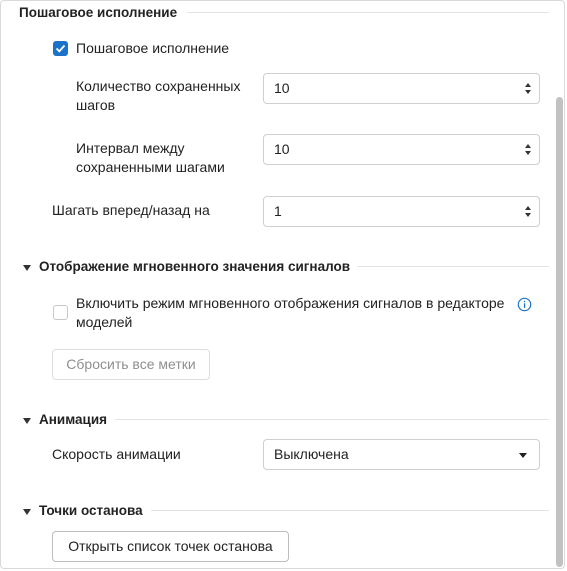 This screenshot has height=571, width=567. What do you see at coordinates (152, 48) in the screenshot?
I see `step-execution-checkbox-label: Пошаговое исполнение` at bounding box center [152, 48].